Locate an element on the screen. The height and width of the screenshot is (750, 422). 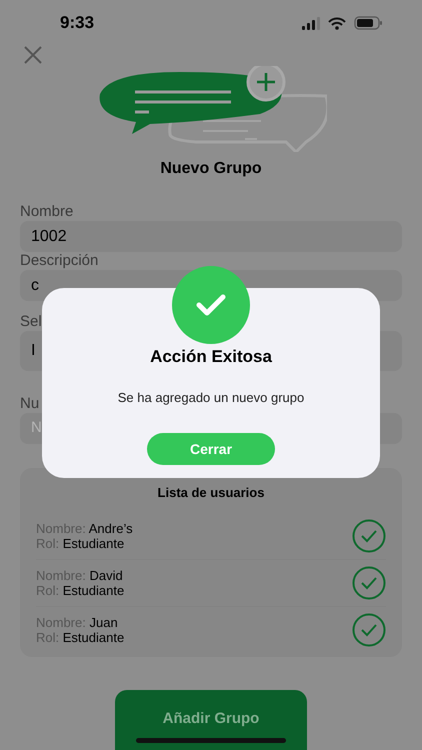
dialog-message: Se ha agregado un nuevo grupo is located at coordinates (211, 397).